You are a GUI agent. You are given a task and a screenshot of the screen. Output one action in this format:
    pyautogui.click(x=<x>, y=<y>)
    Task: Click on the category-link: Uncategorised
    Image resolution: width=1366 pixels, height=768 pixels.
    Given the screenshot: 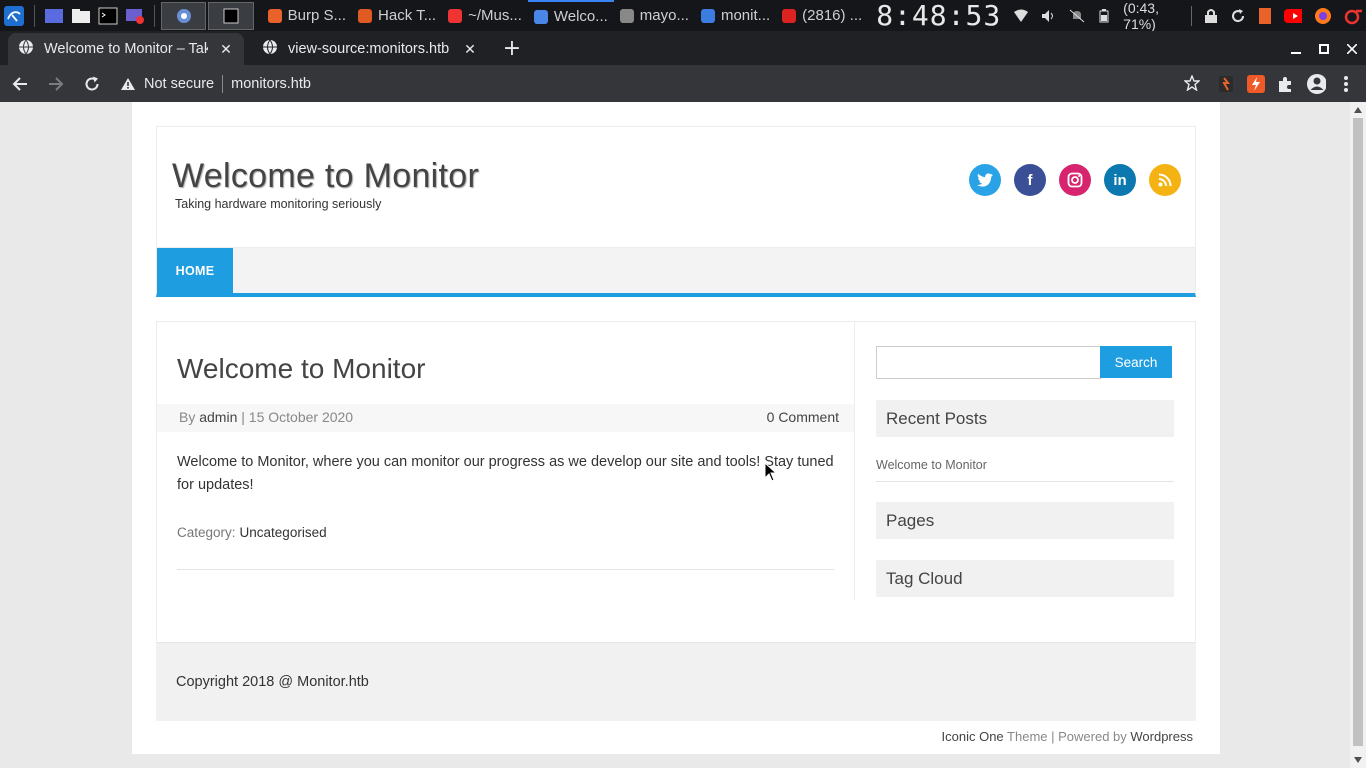 What is the action you would take?
    pyautogui.click(x=283, y=532)
    